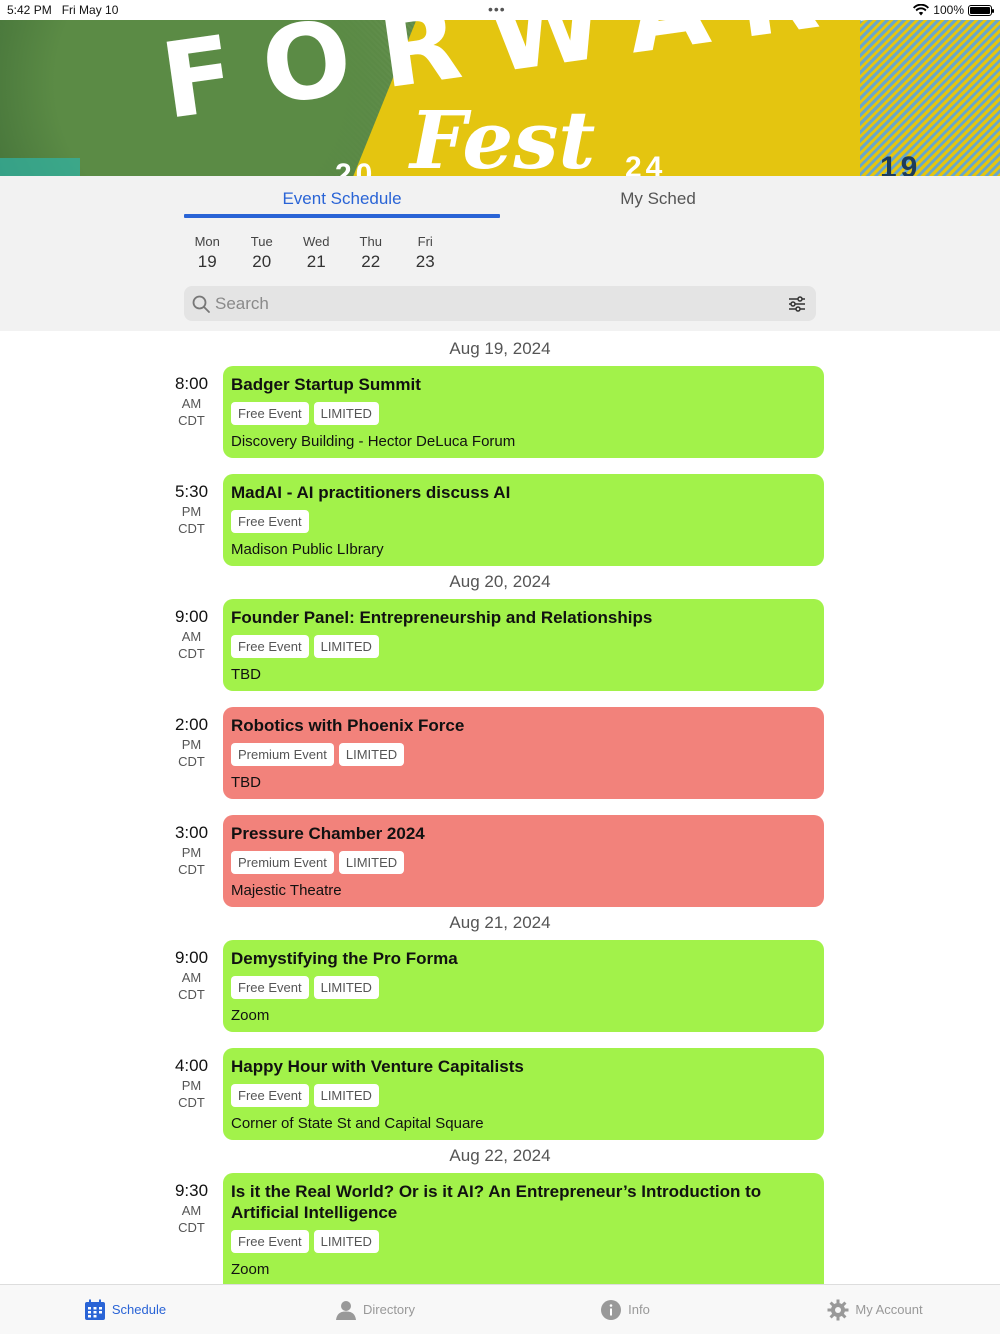 The image size is (1000, 1334). Describe the element at coordinates (191, 509) in the screenshot. I see `event-time: 5:30 PM CDT` at that location.